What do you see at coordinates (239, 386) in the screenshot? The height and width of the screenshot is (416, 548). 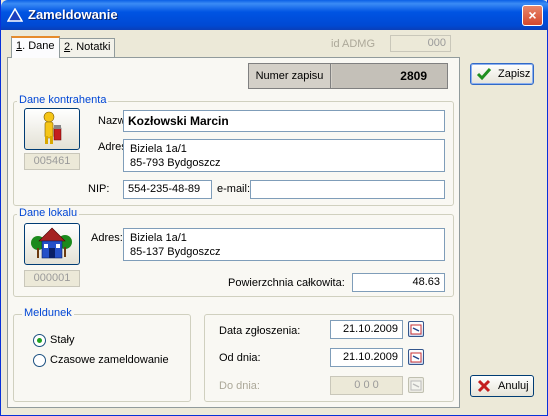 I see `to-date-label: Do dnia:` at bounding box center [239, 386].